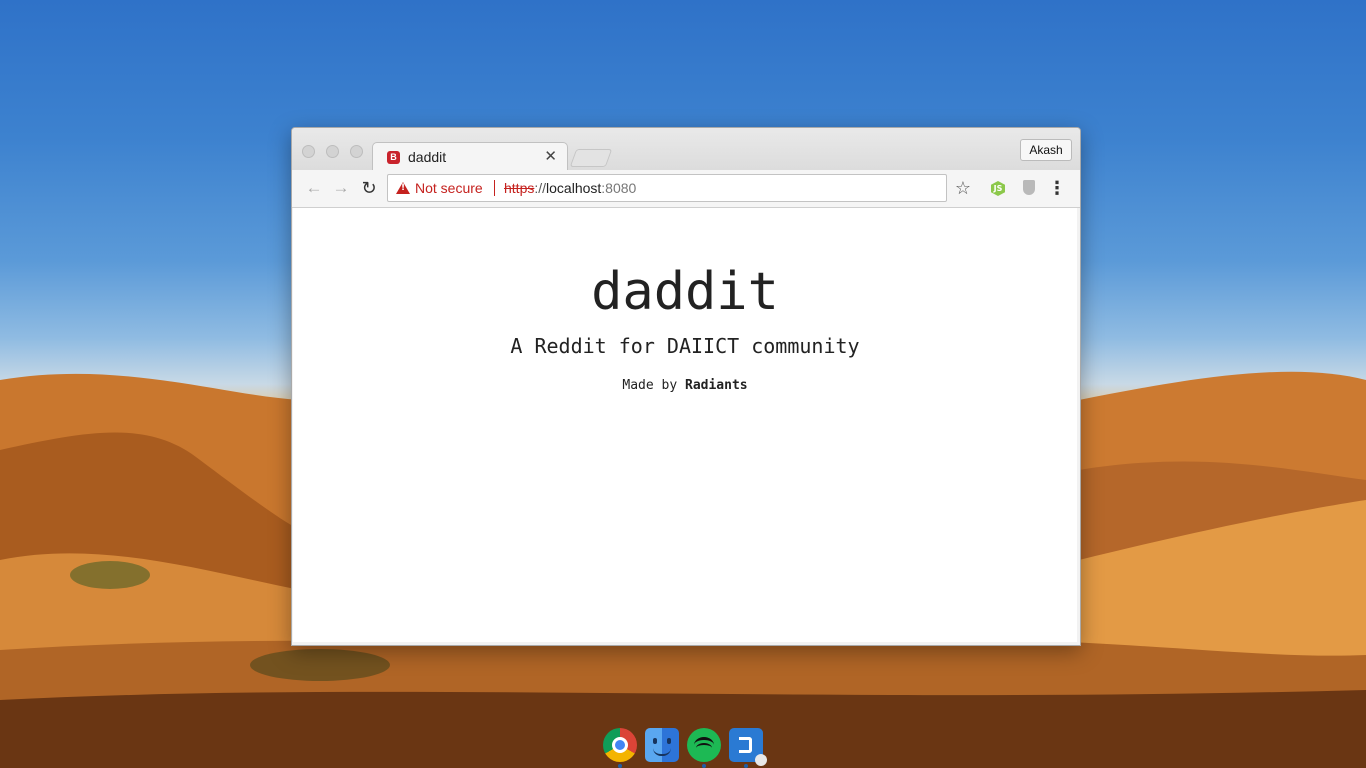  I want to click on warning-icon, so click(403, 188).